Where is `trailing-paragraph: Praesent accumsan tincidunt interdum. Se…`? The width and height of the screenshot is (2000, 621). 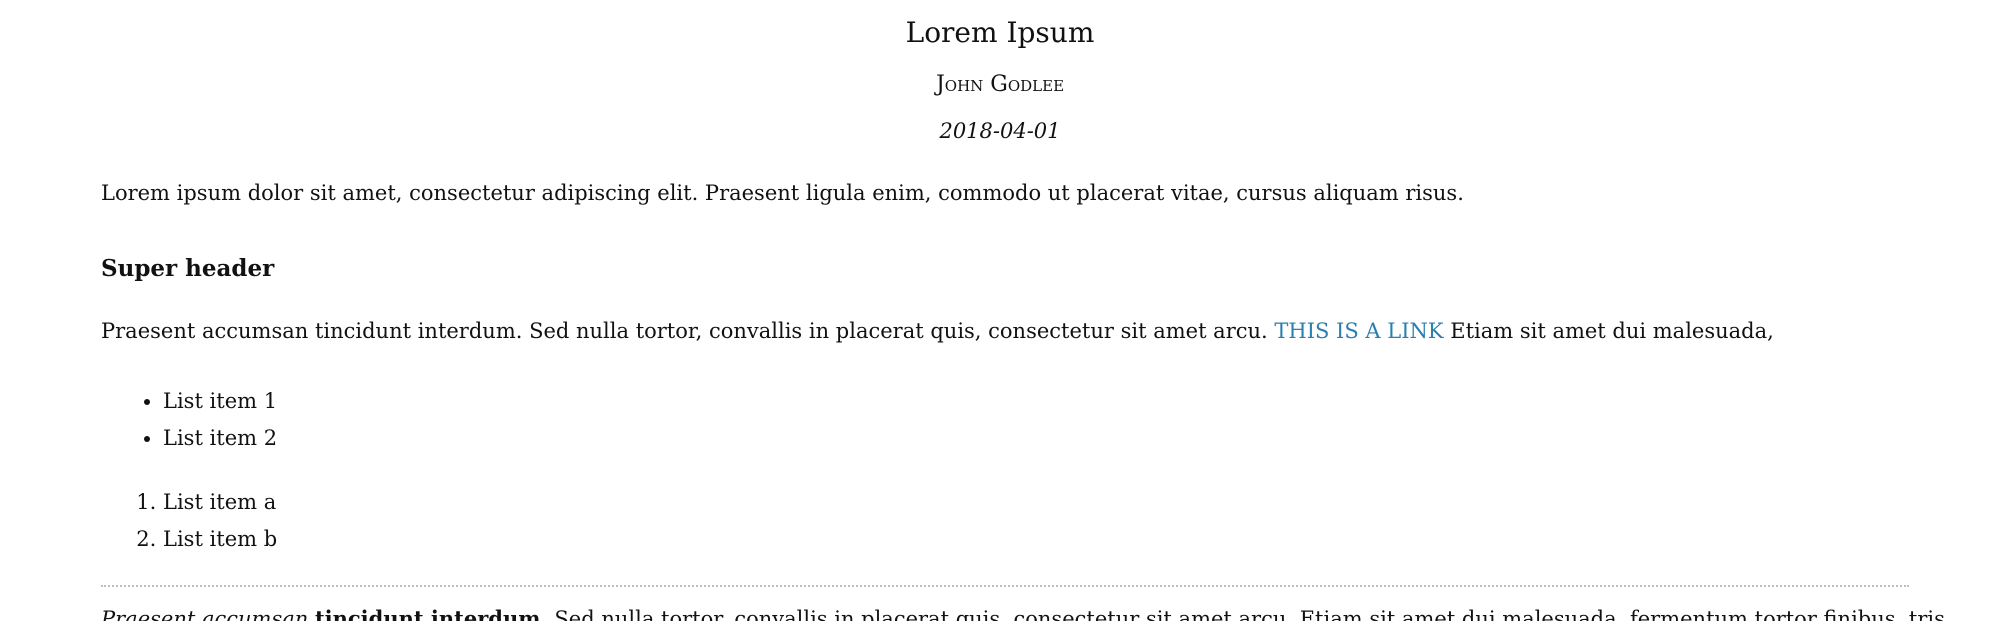 trailing-paragraph: Praesent accumsan tincidunt interdum. Se… is located at coordinates (1023, 612).